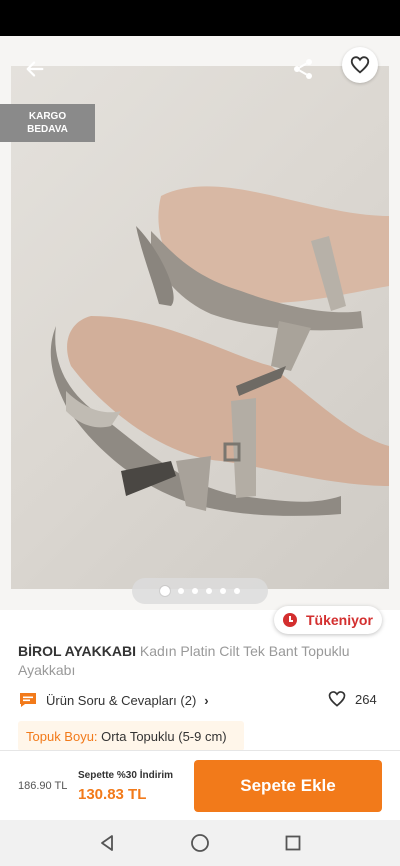 This screenshot has height=866, width=400. What do you see at coordinates (164, 736) in the screenshot?
I see `attribute-value: Orta Topuklu (5-9 cm)` at bounding box center [164, 736].